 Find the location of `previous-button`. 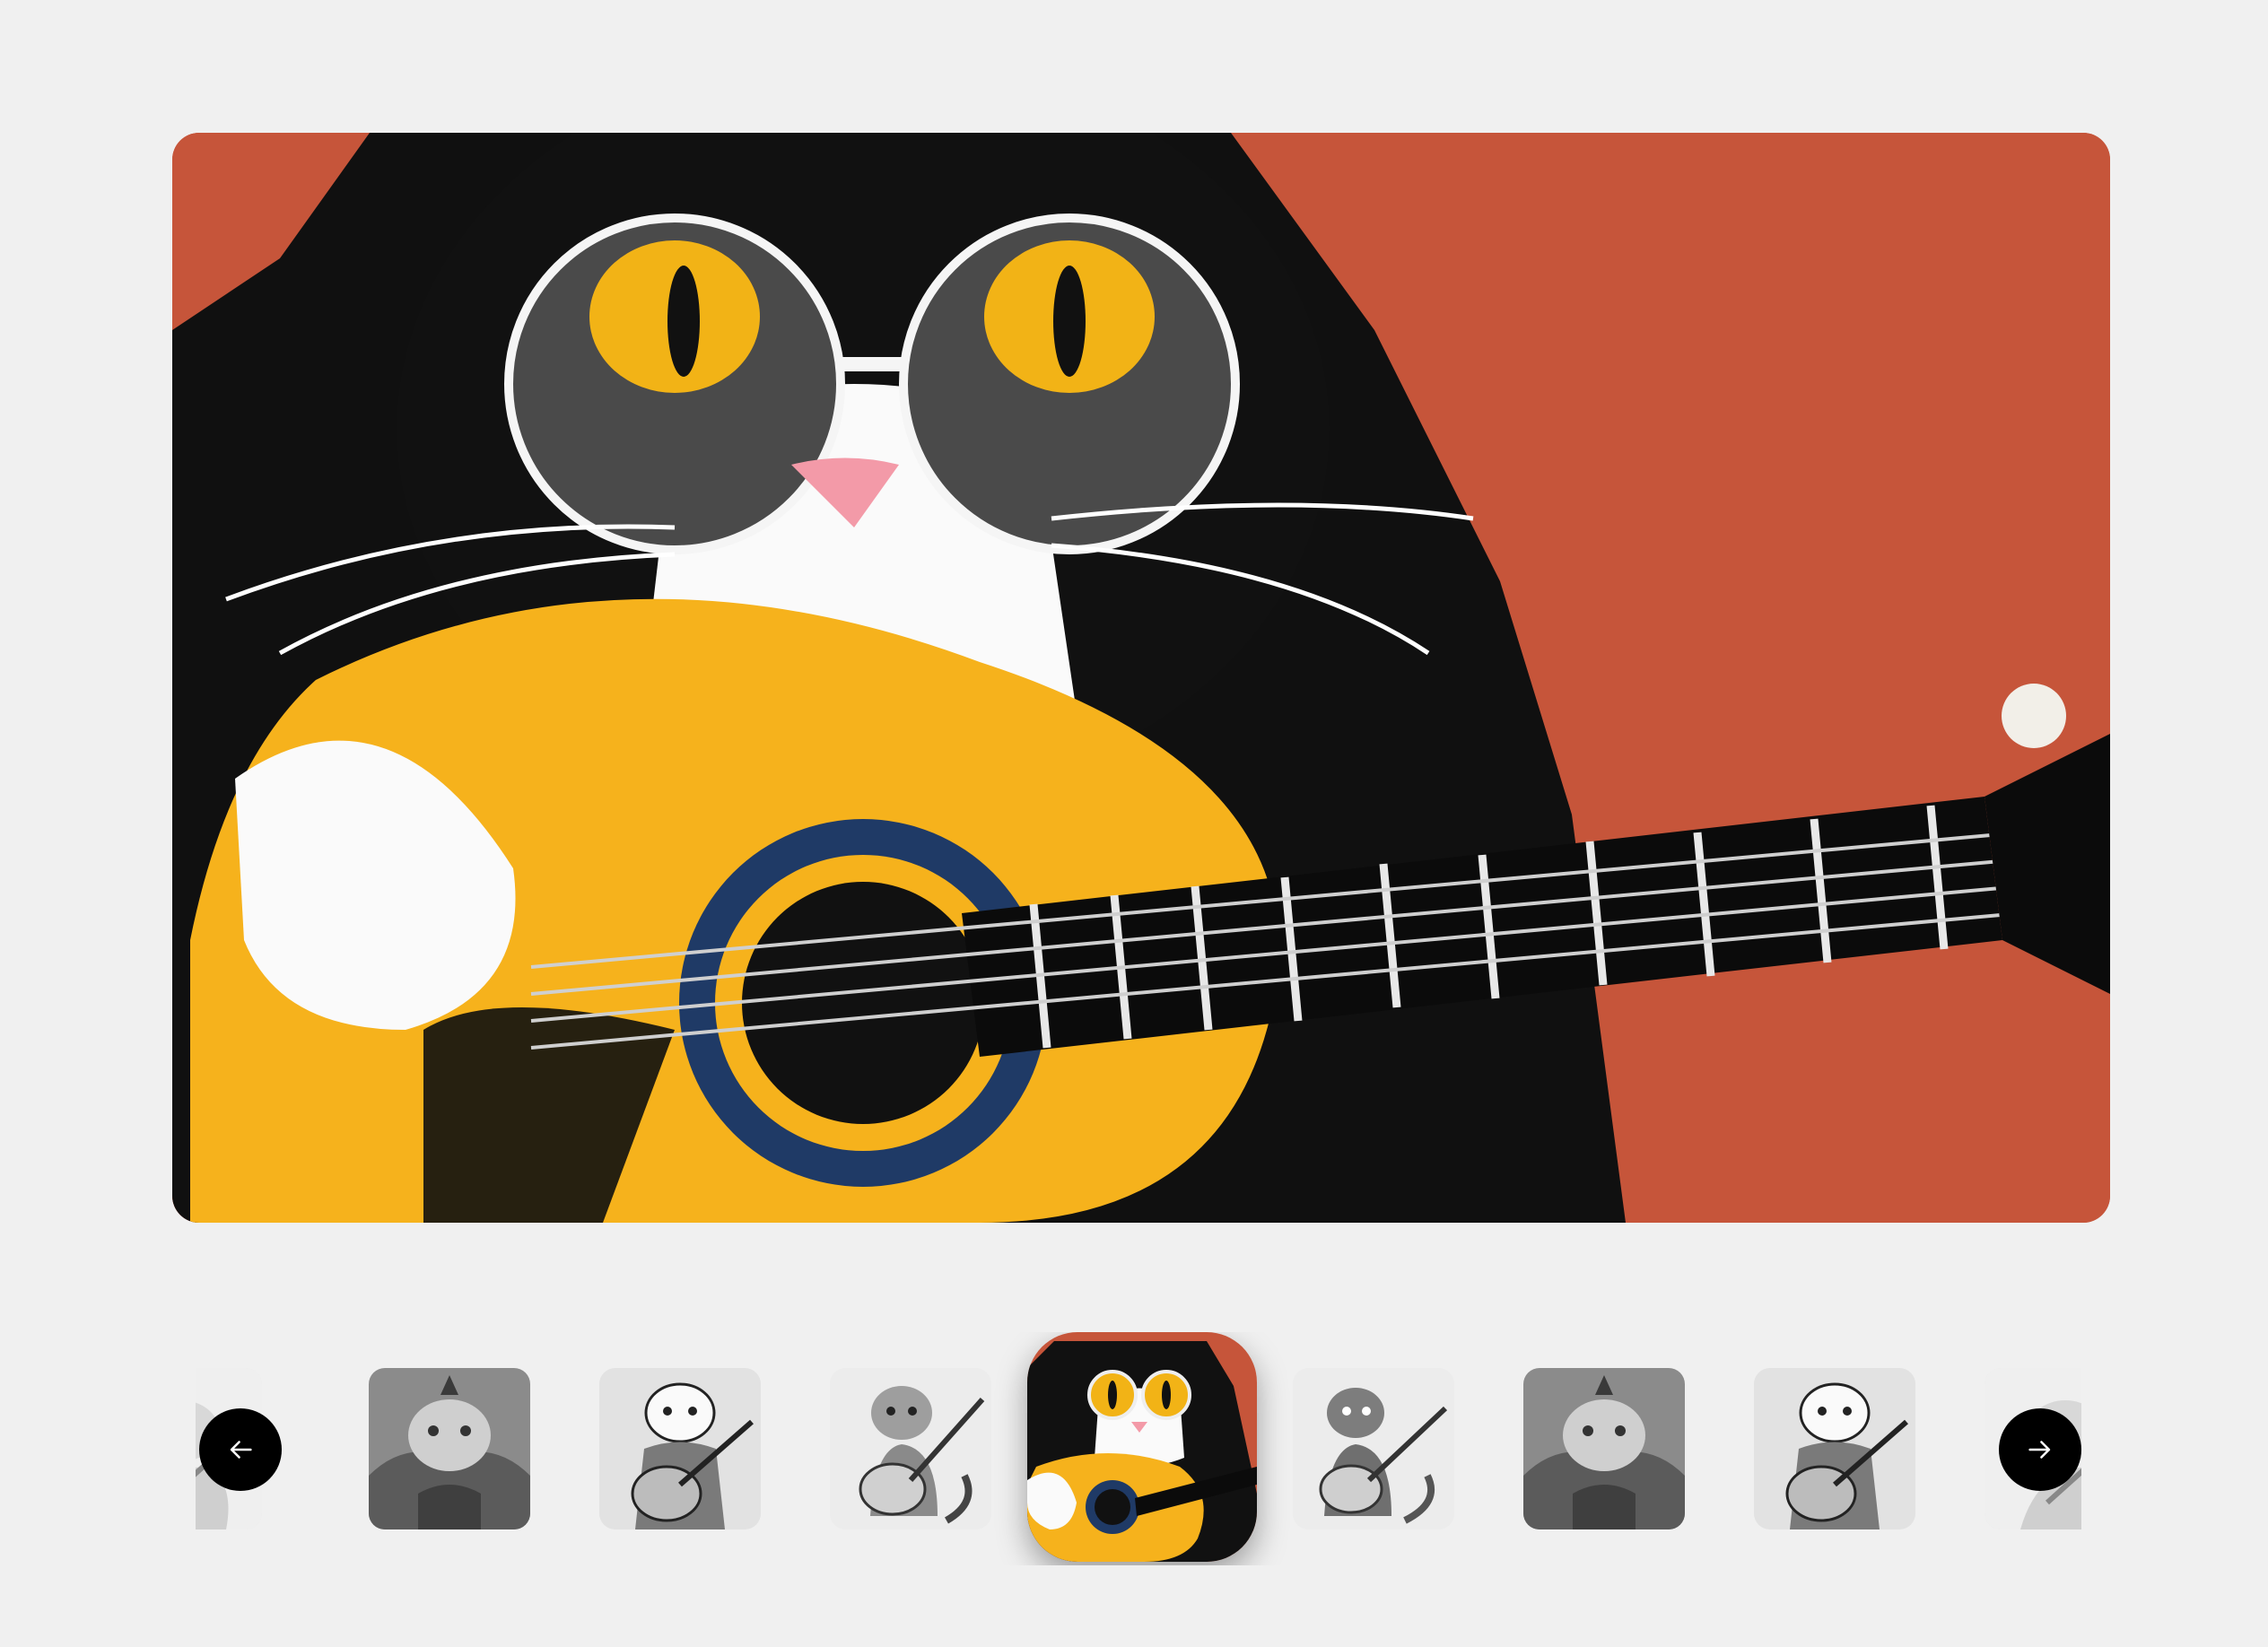

previous-button is located at coordinates (240, 1449).